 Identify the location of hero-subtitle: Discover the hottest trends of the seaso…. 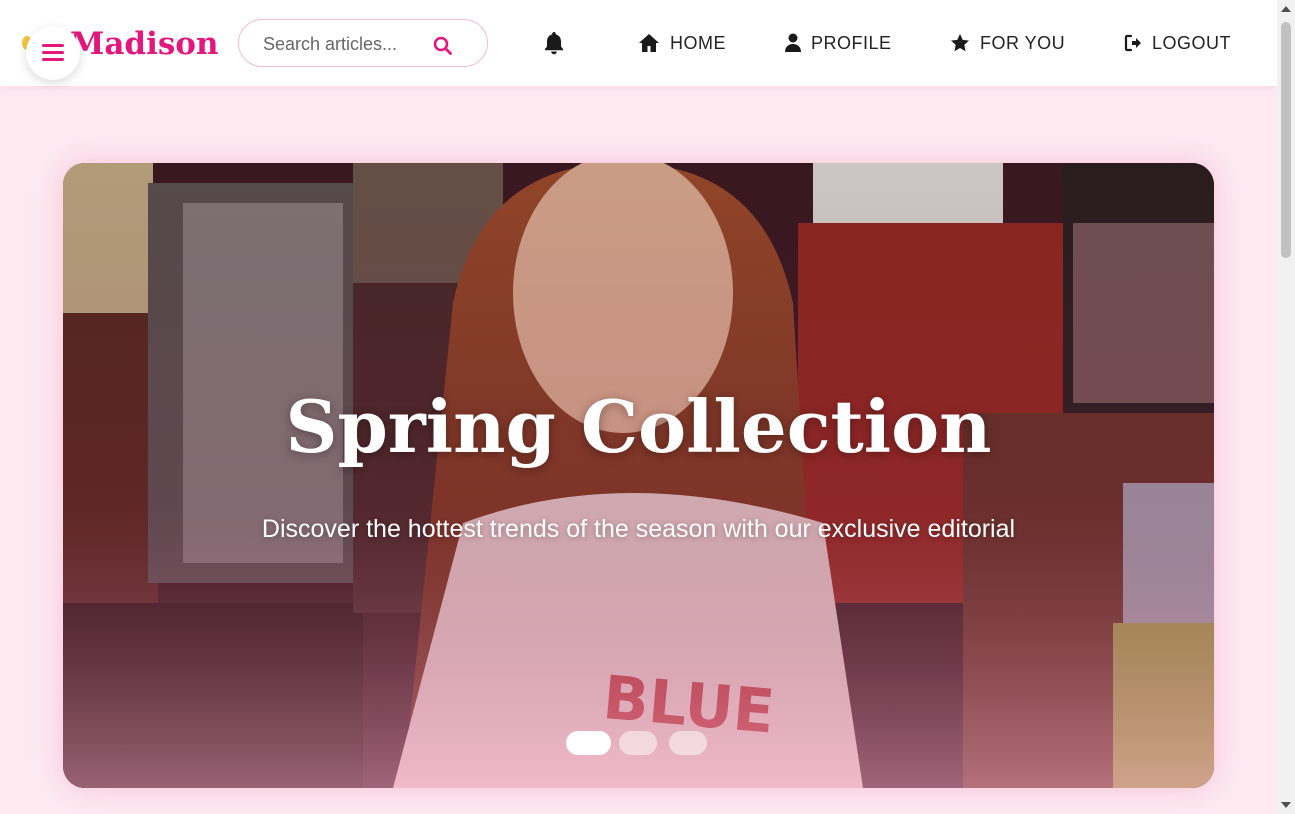
(638, 529).